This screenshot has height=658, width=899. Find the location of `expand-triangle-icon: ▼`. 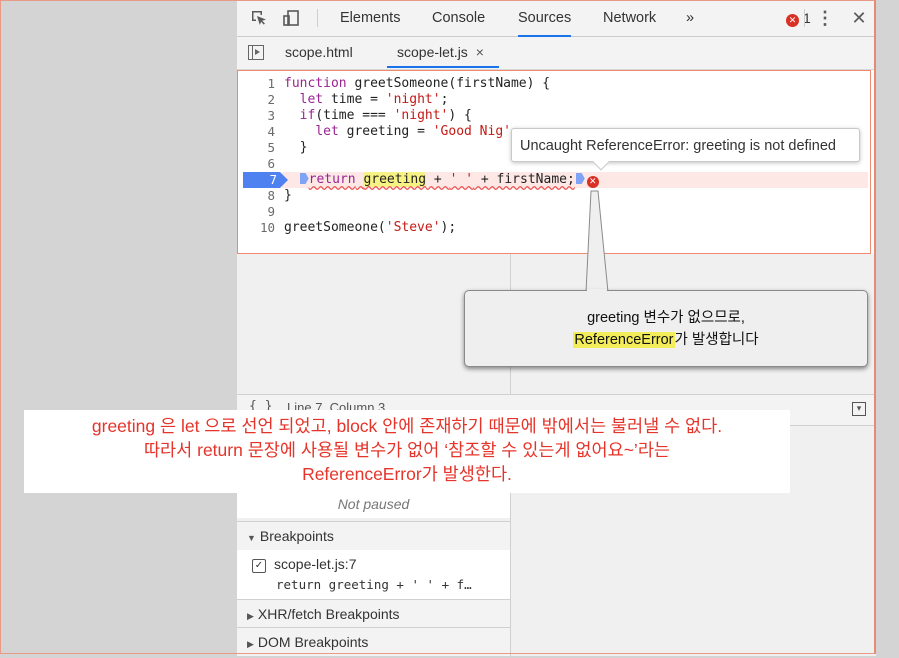

expand-triangle-icon: ▼ is located at coordinates (251, 538).